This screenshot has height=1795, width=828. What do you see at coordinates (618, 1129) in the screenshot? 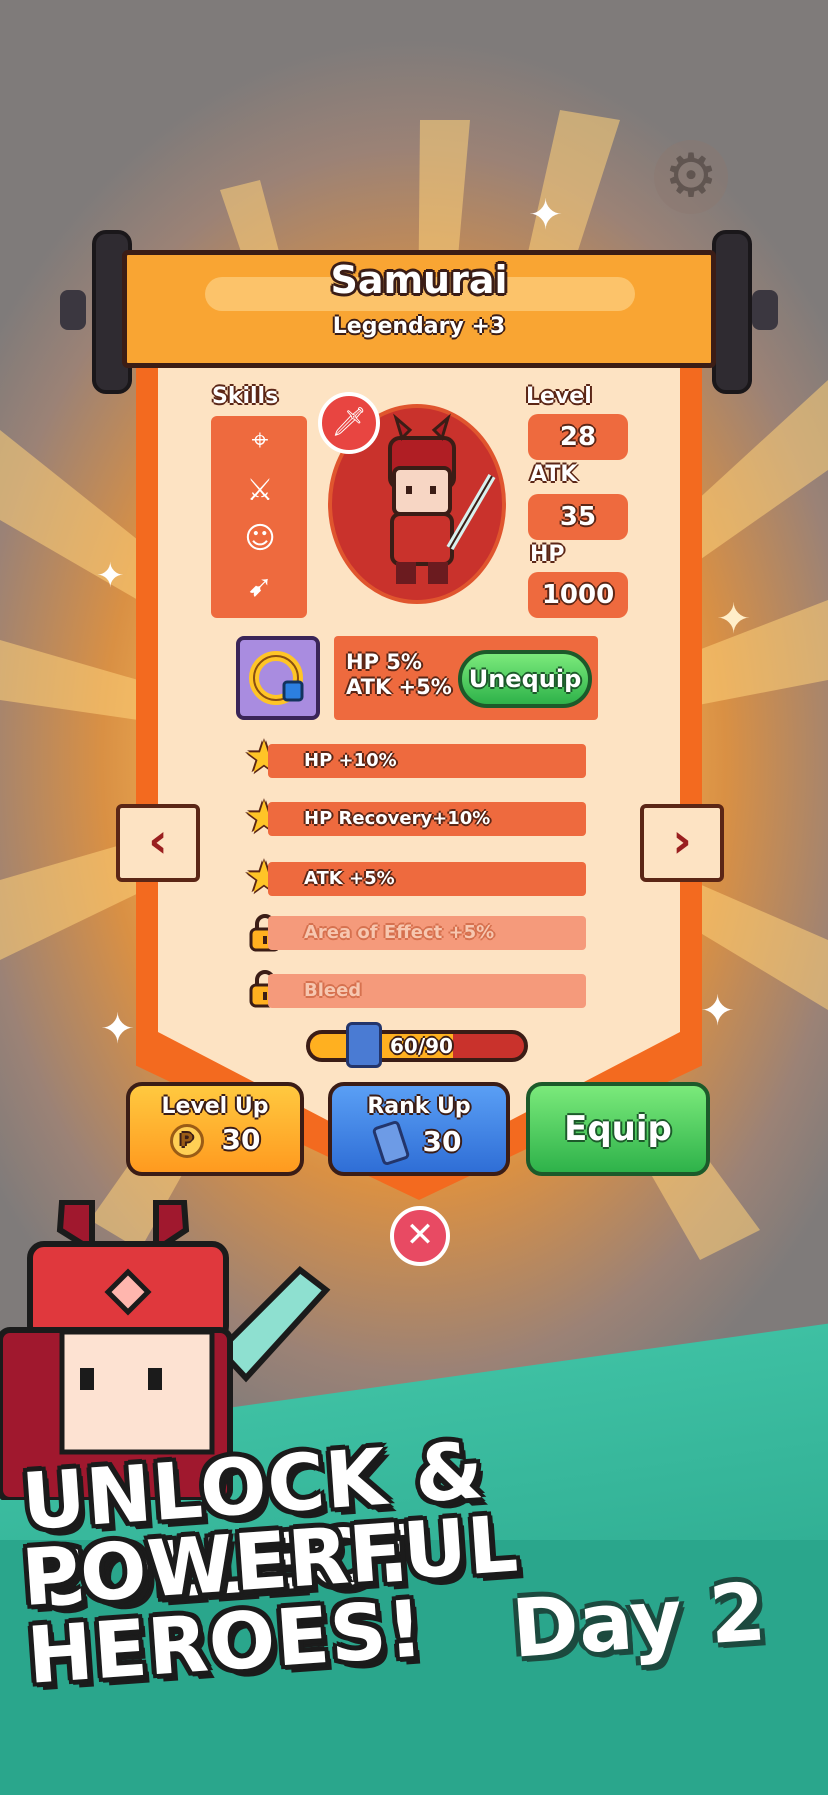
I see `equip-button: Equip` at bounding box center [618, 1129].